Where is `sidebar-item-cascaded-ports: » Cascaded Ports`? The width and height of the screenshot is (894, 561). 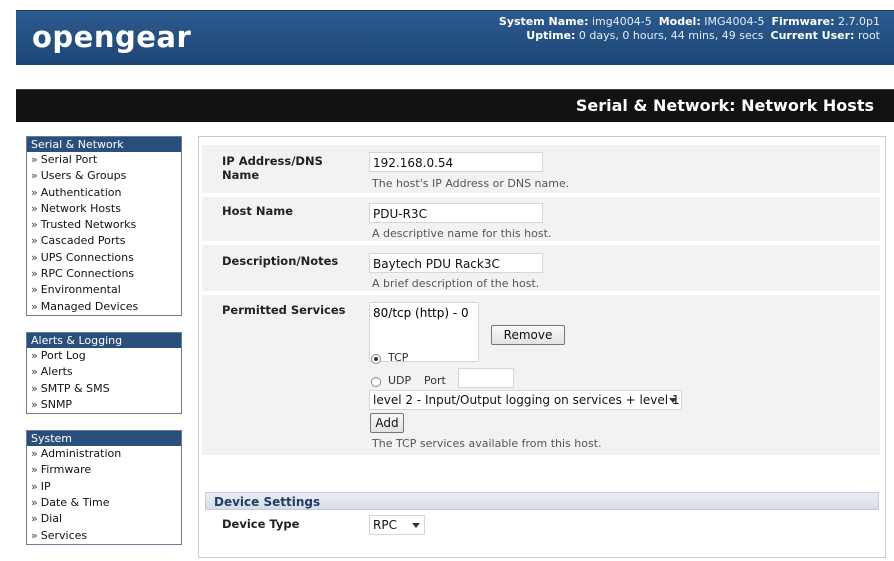
sidebar-item-cascaded-ports: » Cascaded Ports is located at coordinates (104, 241).